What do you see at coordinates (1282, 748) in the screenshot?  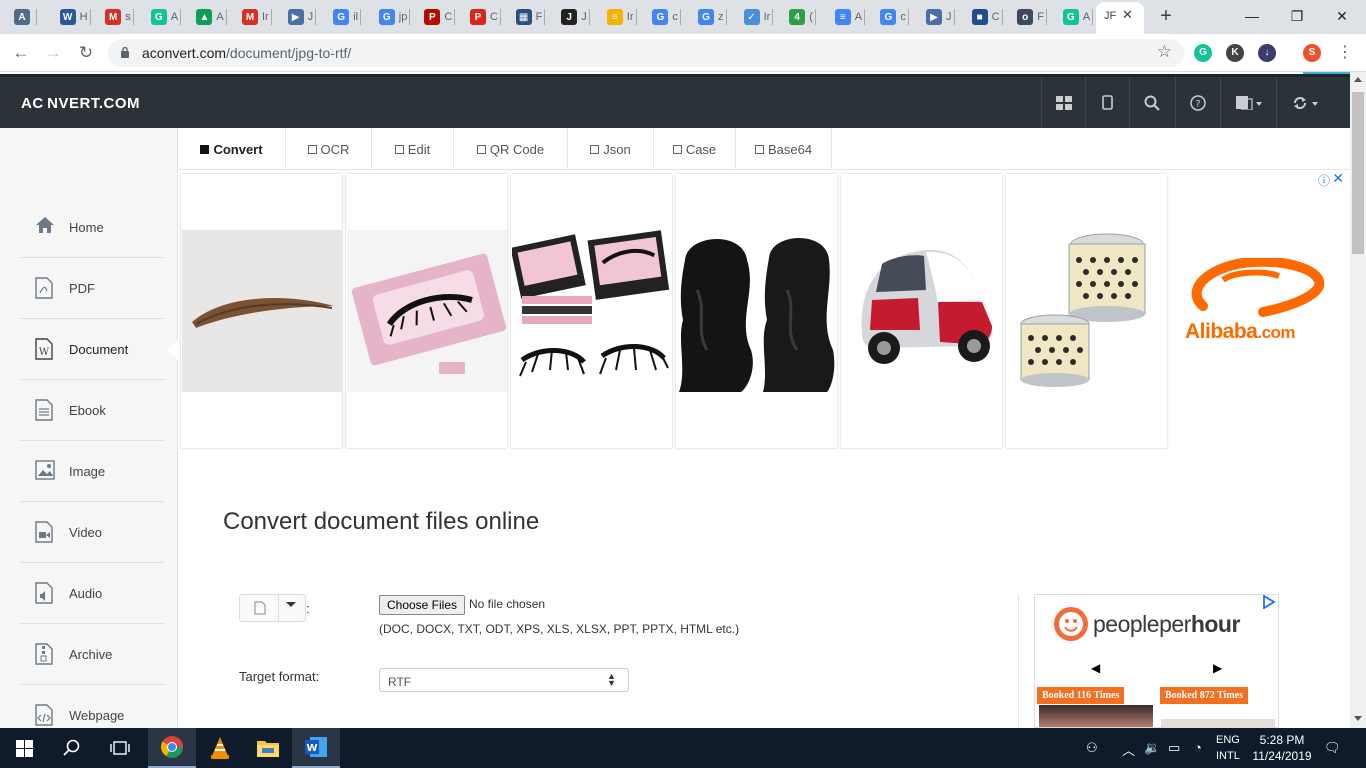 I see `clock: 5:28 PM 11/24/2019` at bounding box center [1282, 748].